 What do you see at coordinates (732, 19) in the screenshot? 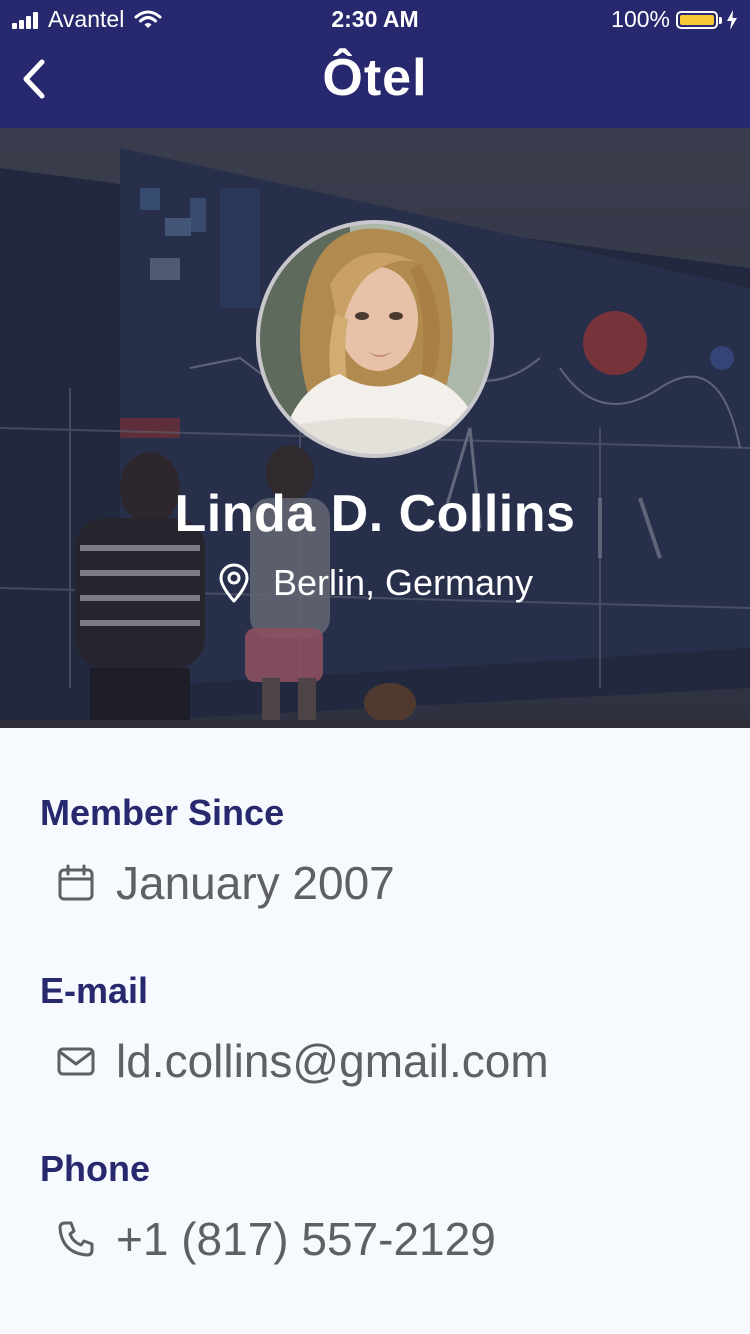
I see `charging-icon` at bounding box center [732, 19].